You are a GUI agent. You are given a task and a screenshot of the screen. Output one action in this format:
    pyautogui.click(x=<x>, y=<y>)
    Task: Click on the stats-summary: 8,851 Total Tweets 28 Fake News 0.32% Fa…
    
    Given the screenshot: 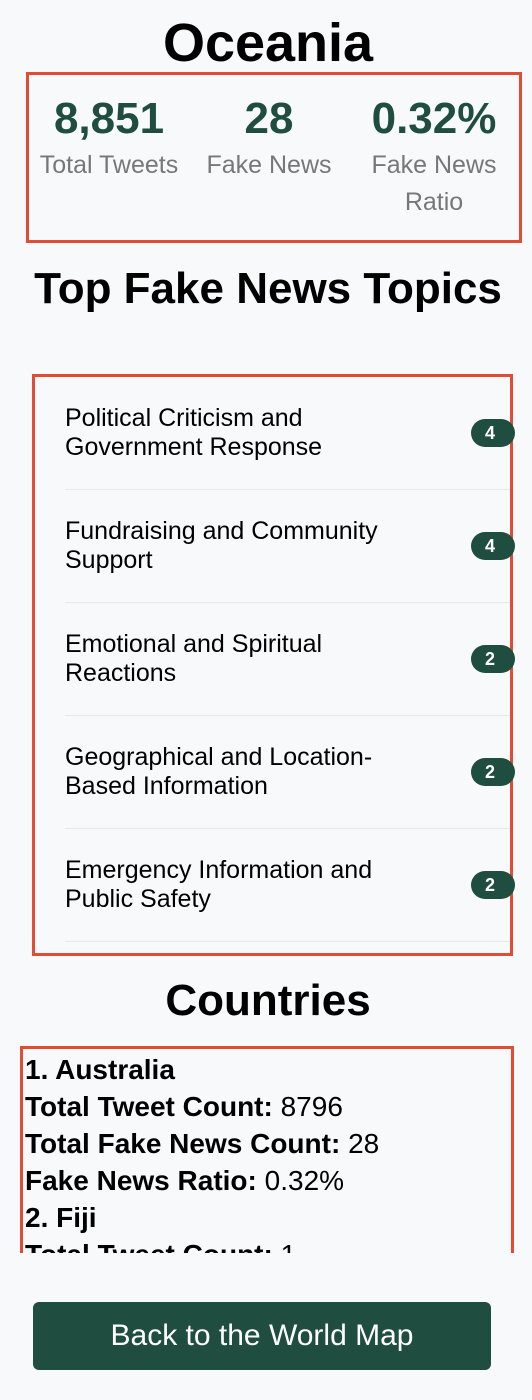 What is the action you would take?
    pyautogui.click(x=274, y=157)
    